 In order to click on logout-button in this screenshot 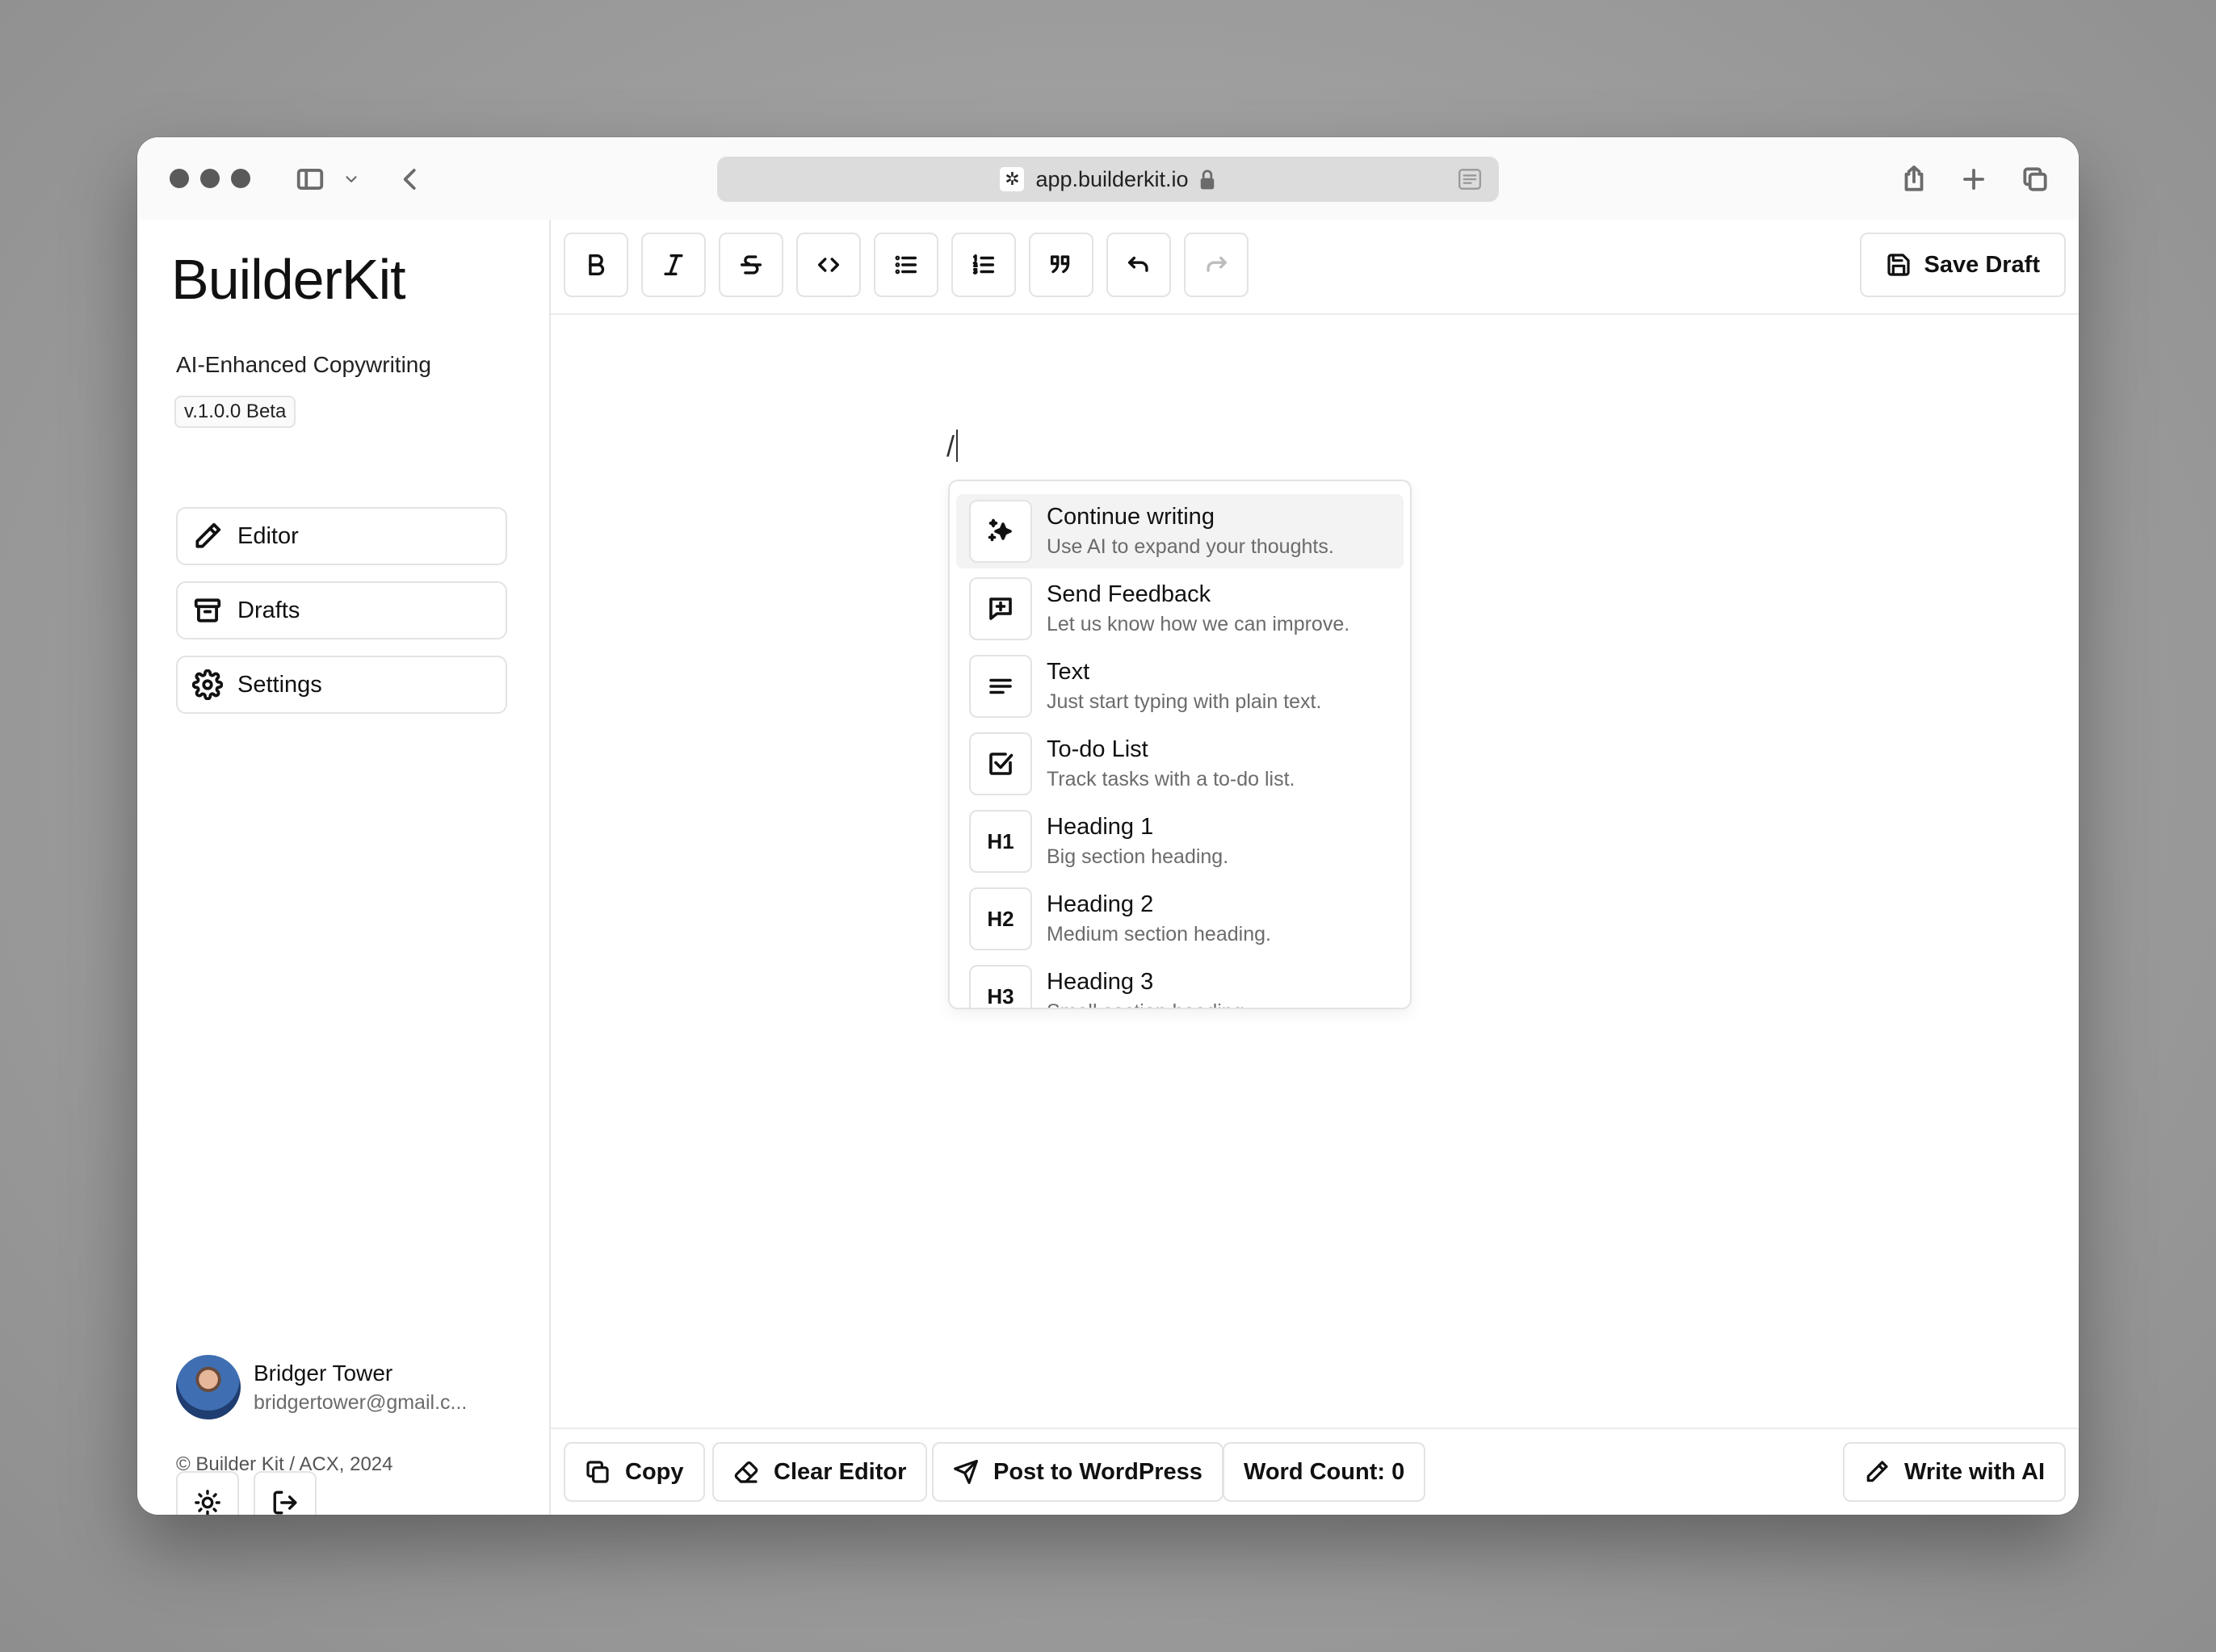, I will do `click(285, 1493)`.